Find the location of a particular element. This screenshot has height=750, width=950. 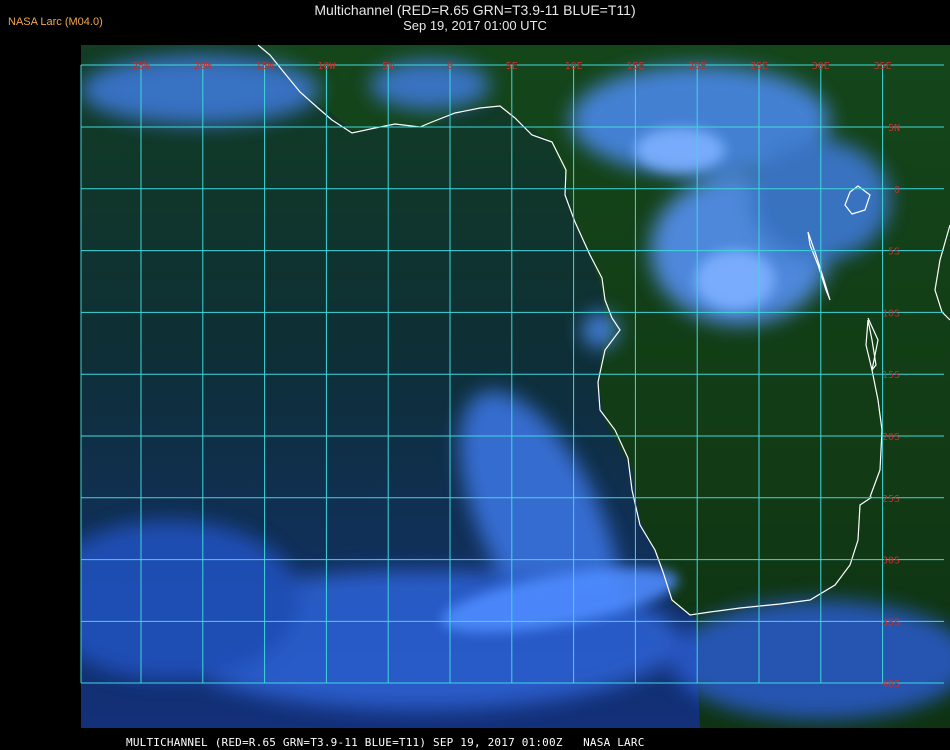

longitude-label: 15E is located at coordinates (635, 66).